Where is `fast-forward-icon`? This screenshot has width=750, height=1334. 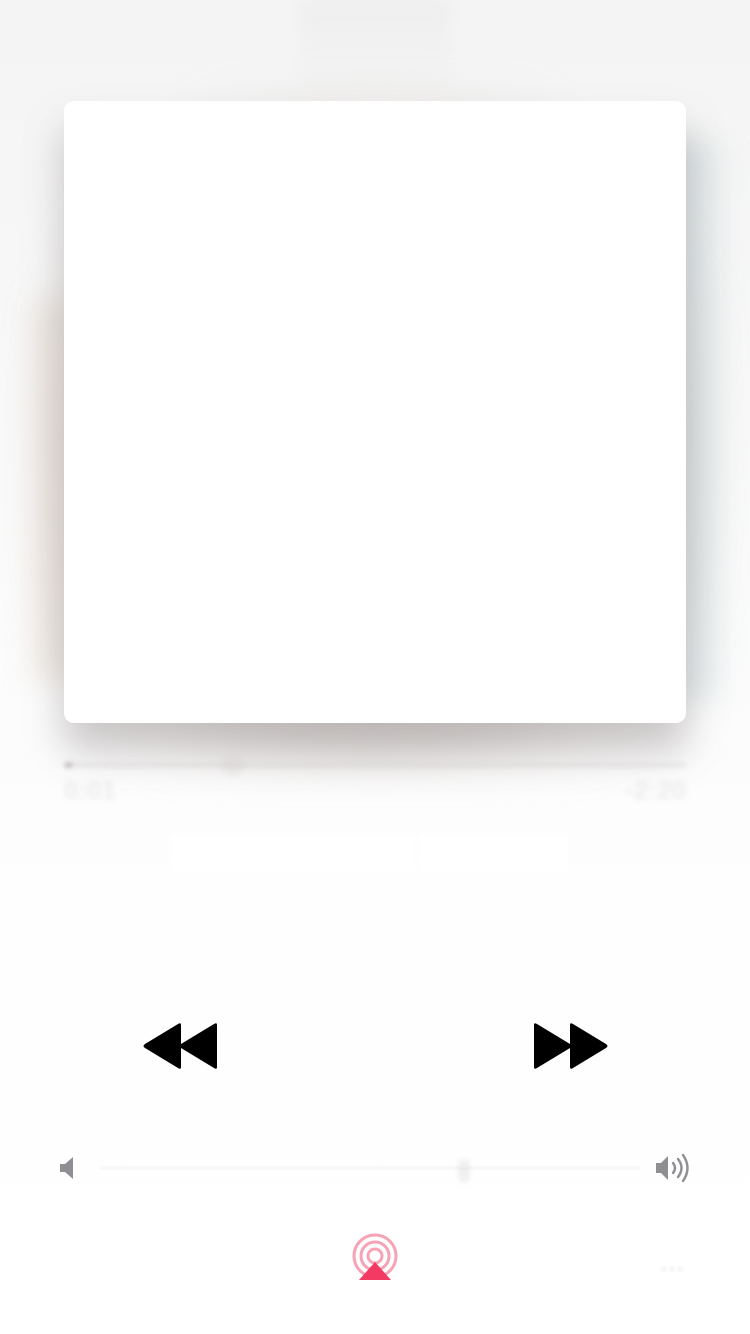
fast-forward-icon is located at coordinates (571, 1046).